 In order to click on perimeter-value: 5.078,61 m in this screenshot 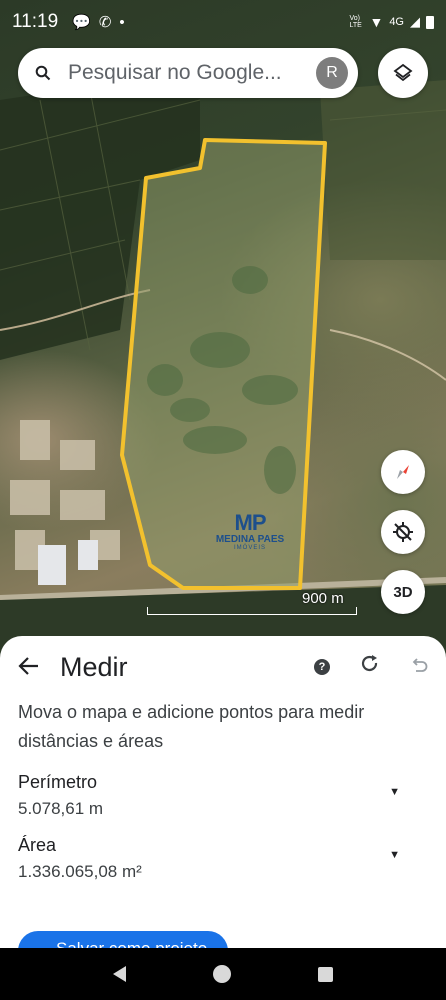, I will do `click(61, 808)`.